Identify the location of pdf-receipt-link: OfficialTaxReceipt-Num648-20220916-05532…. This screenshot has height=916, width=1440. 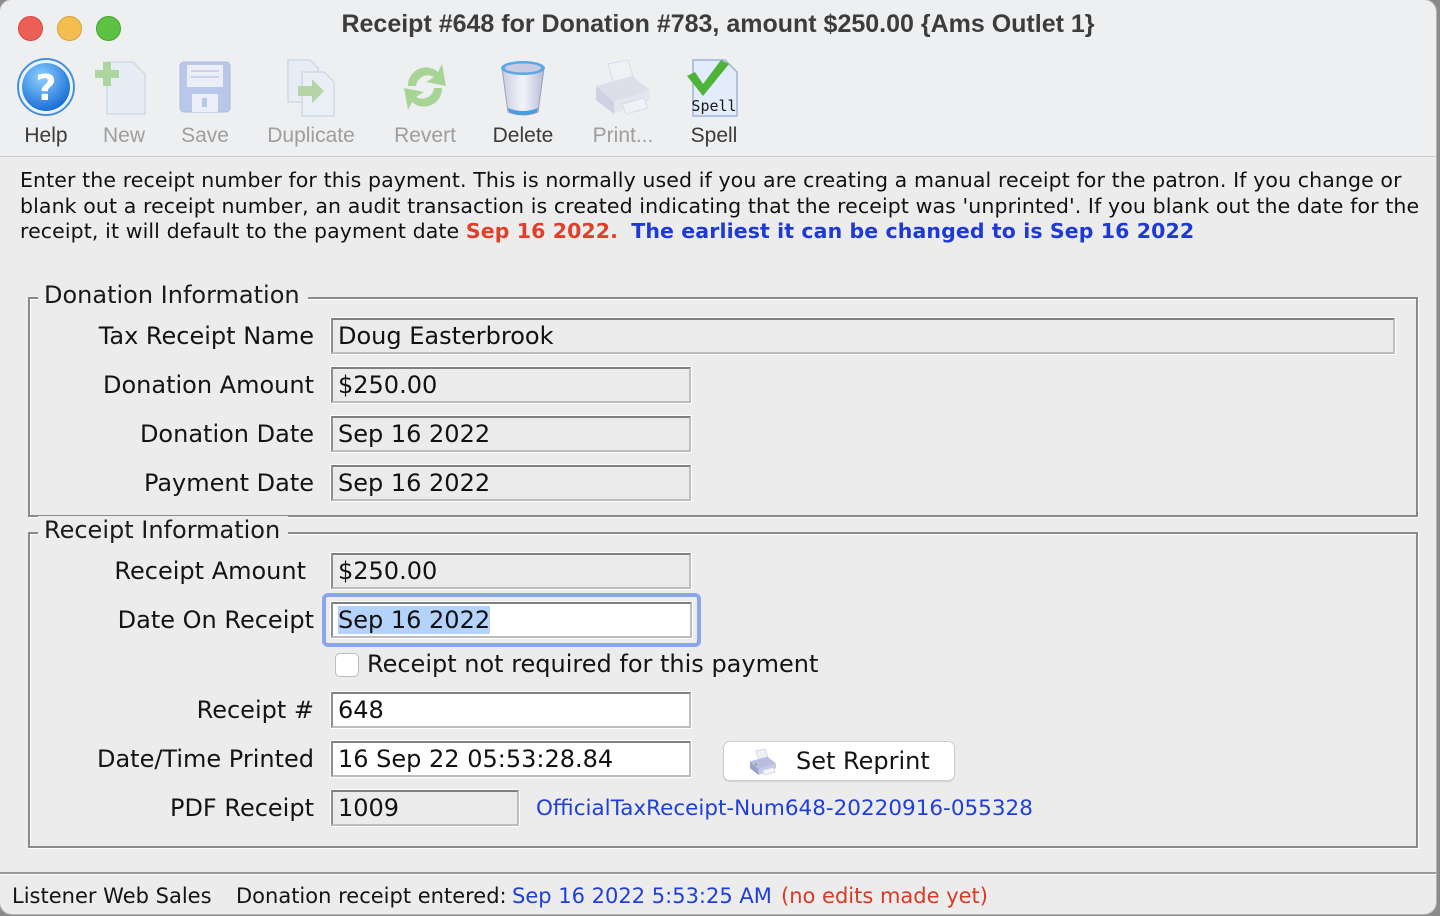
(784, 808).